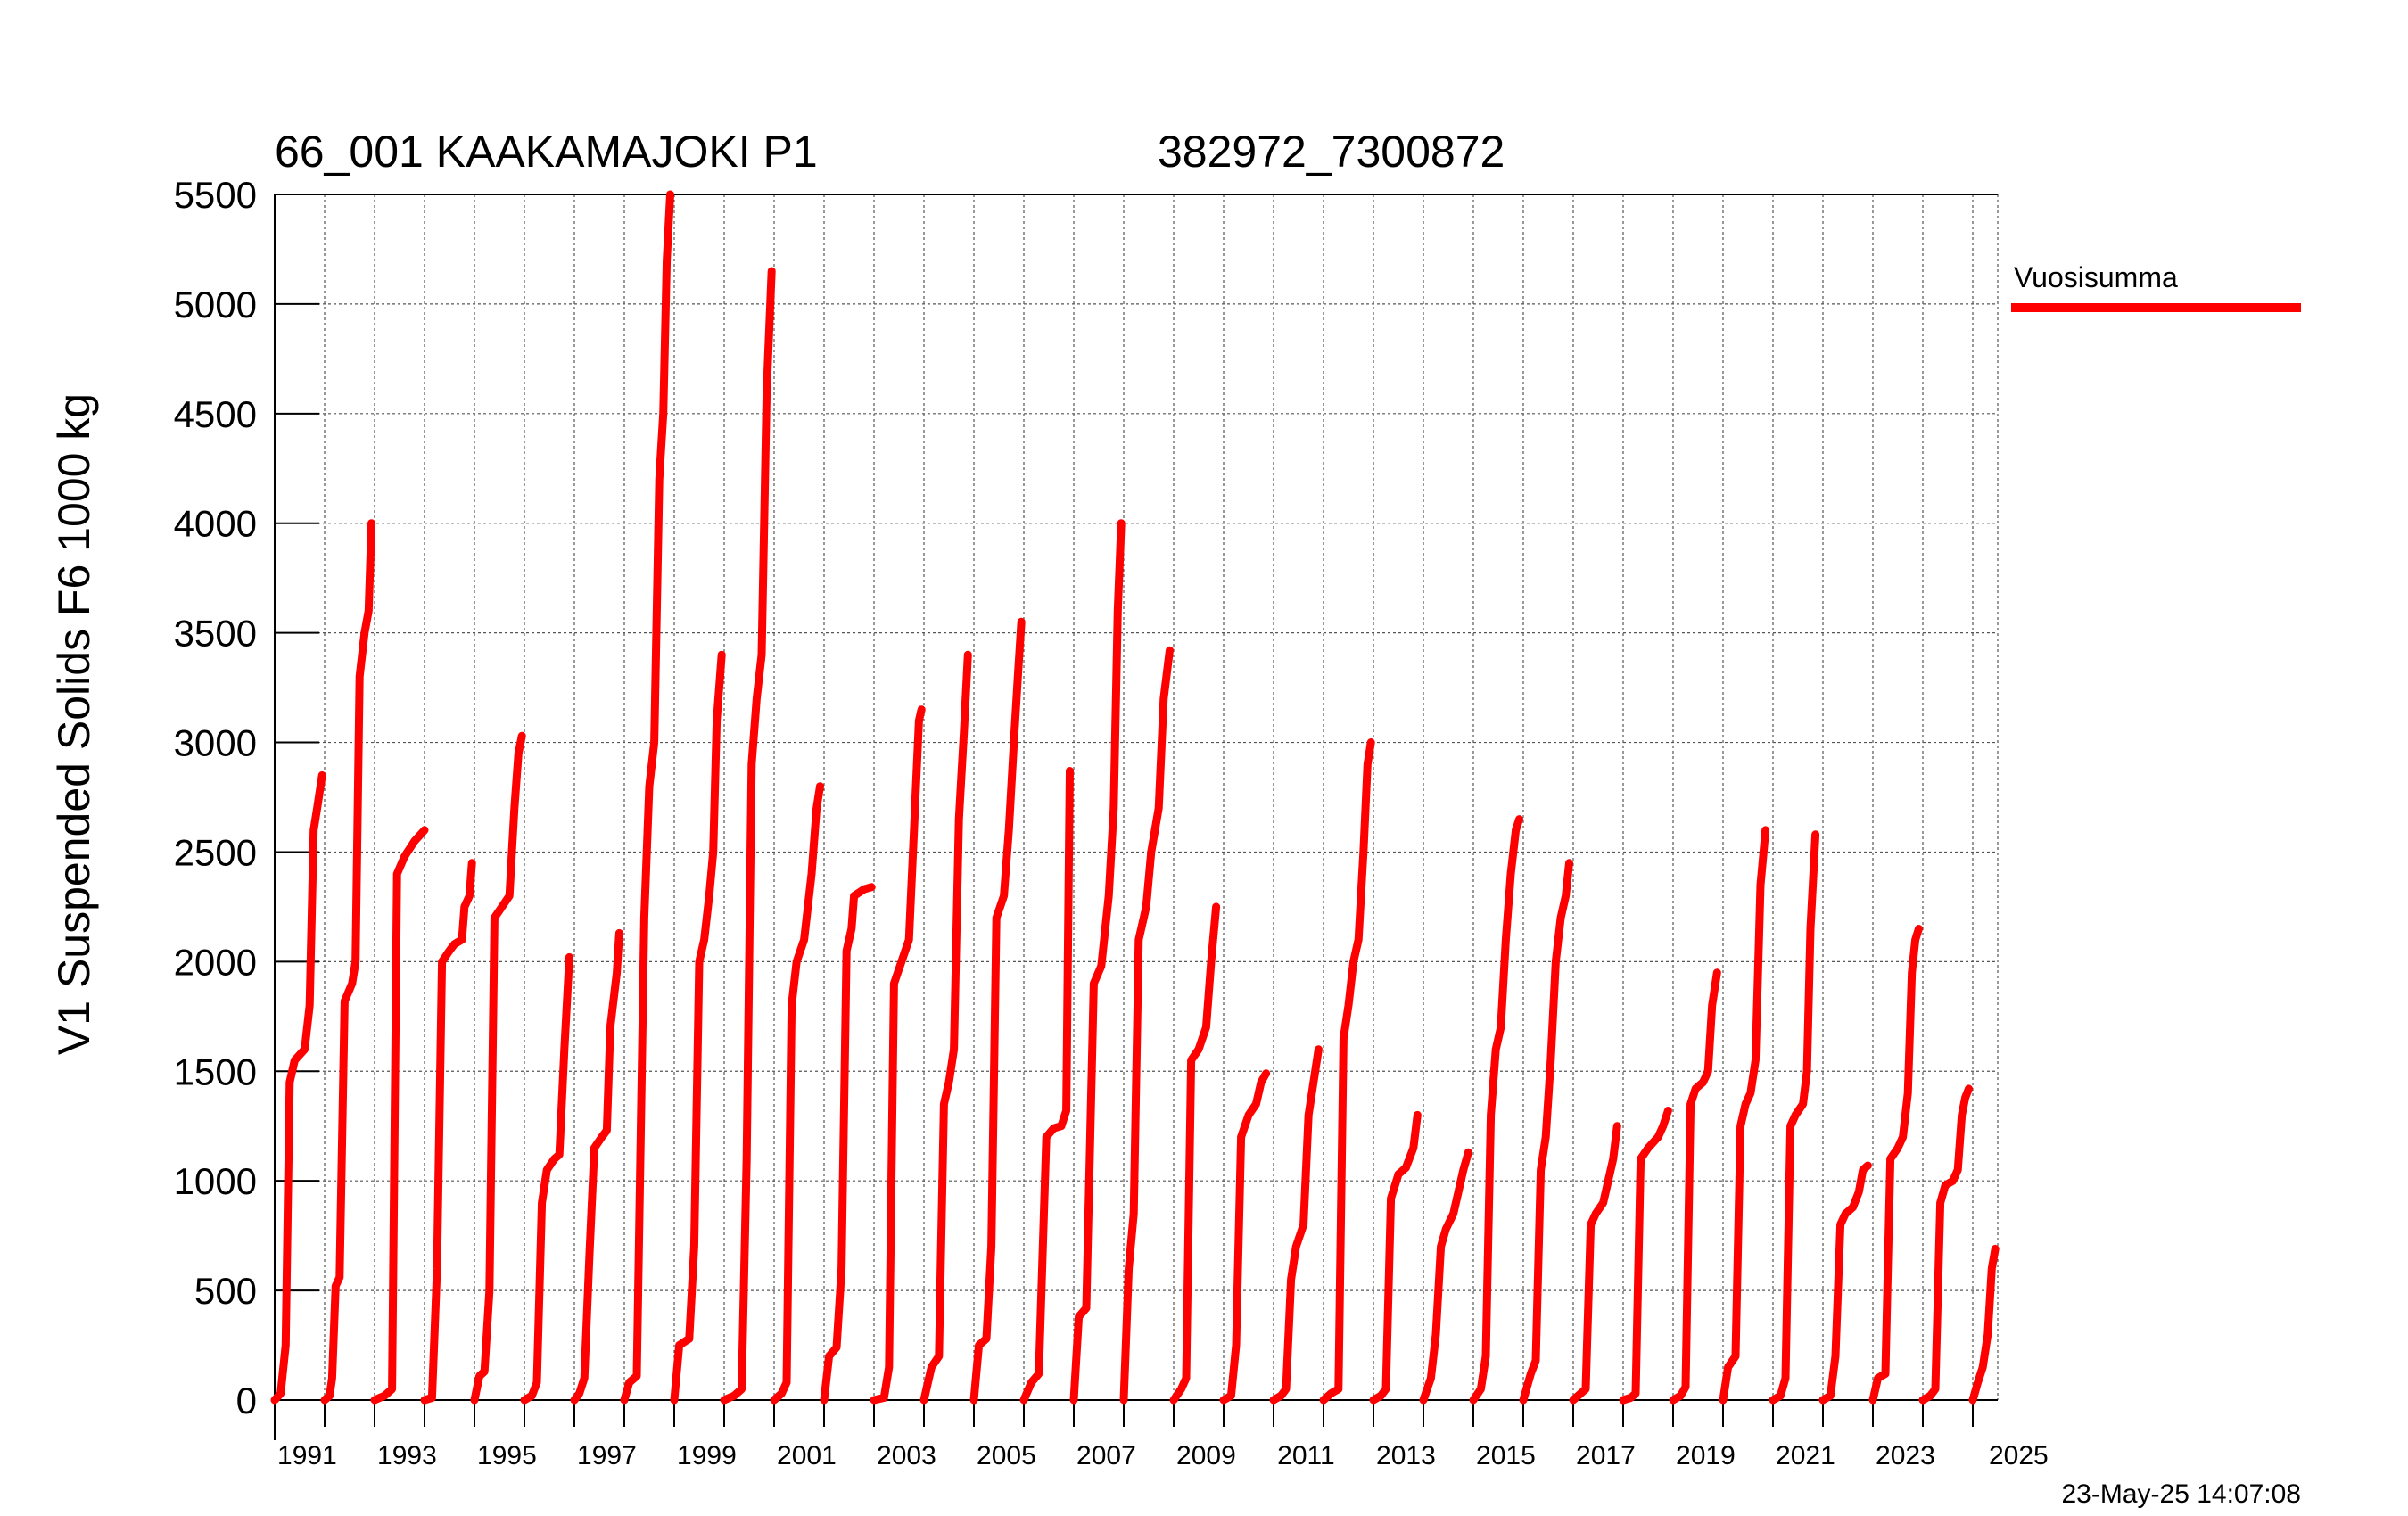 The image size is (2408, 1516). Describe the element at coordinates (2181, 1494) in the screenshot. I see `timestamp: 23-May-25 14:07:08` at that location.